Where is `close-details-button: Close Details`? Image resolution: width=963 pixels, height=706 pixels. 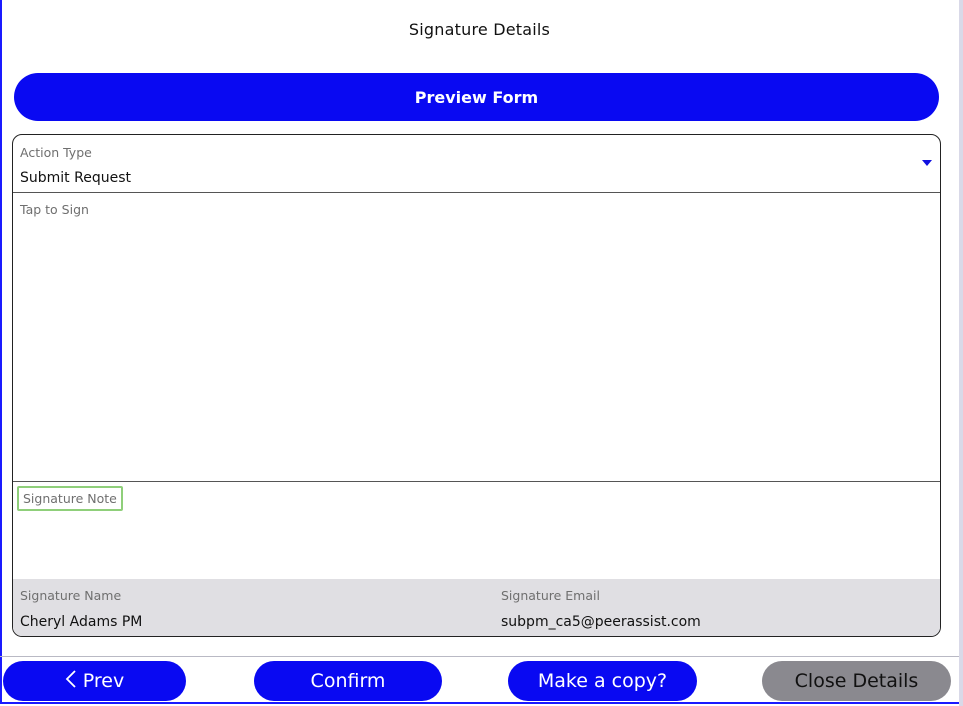 close-details-button: Close Details is located at coordinates (856, 681).